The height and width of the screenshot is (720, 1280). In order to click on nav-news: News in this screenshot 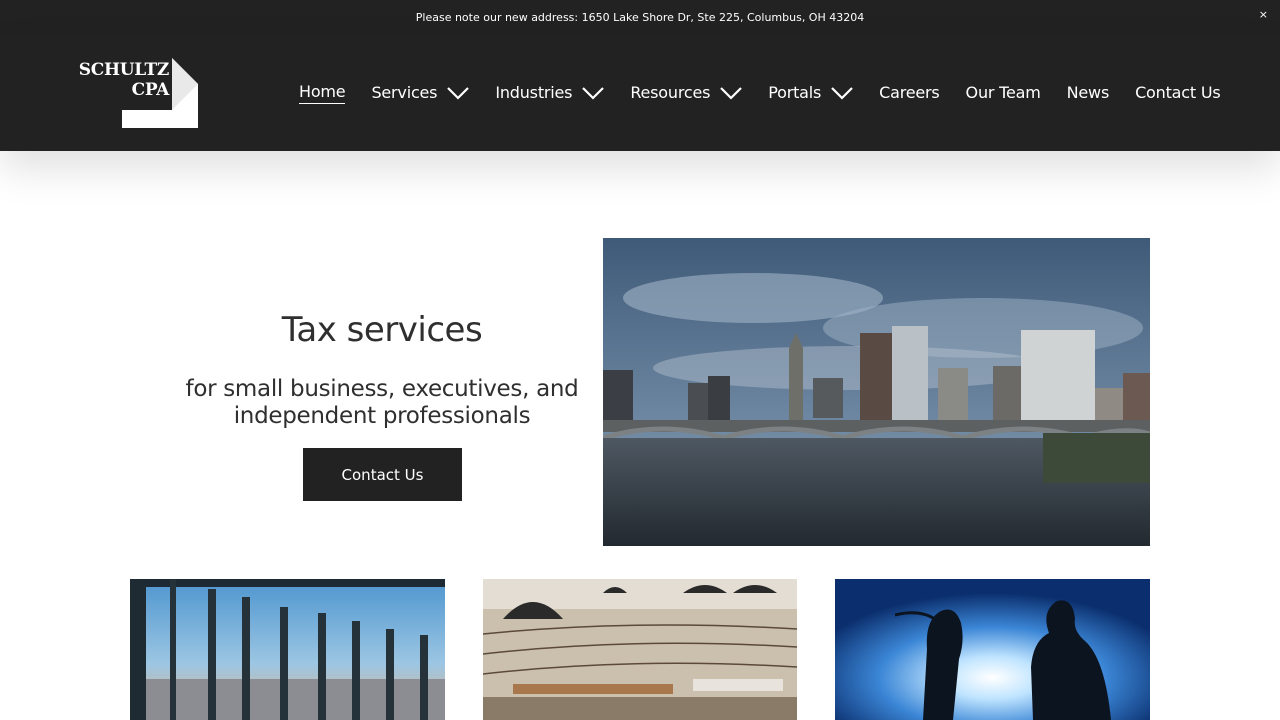, I will do `click(1088, 92)`.